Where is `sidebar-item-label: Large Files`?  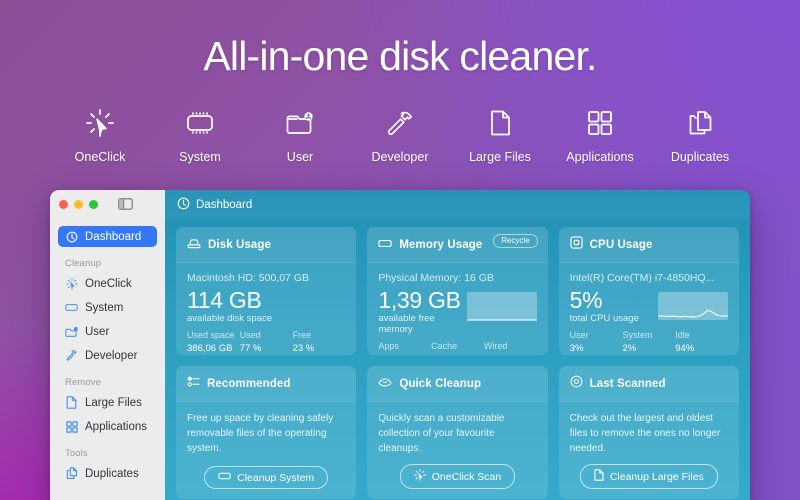 sidebar-item-label: Large Files is located at coordinates (113, 402).